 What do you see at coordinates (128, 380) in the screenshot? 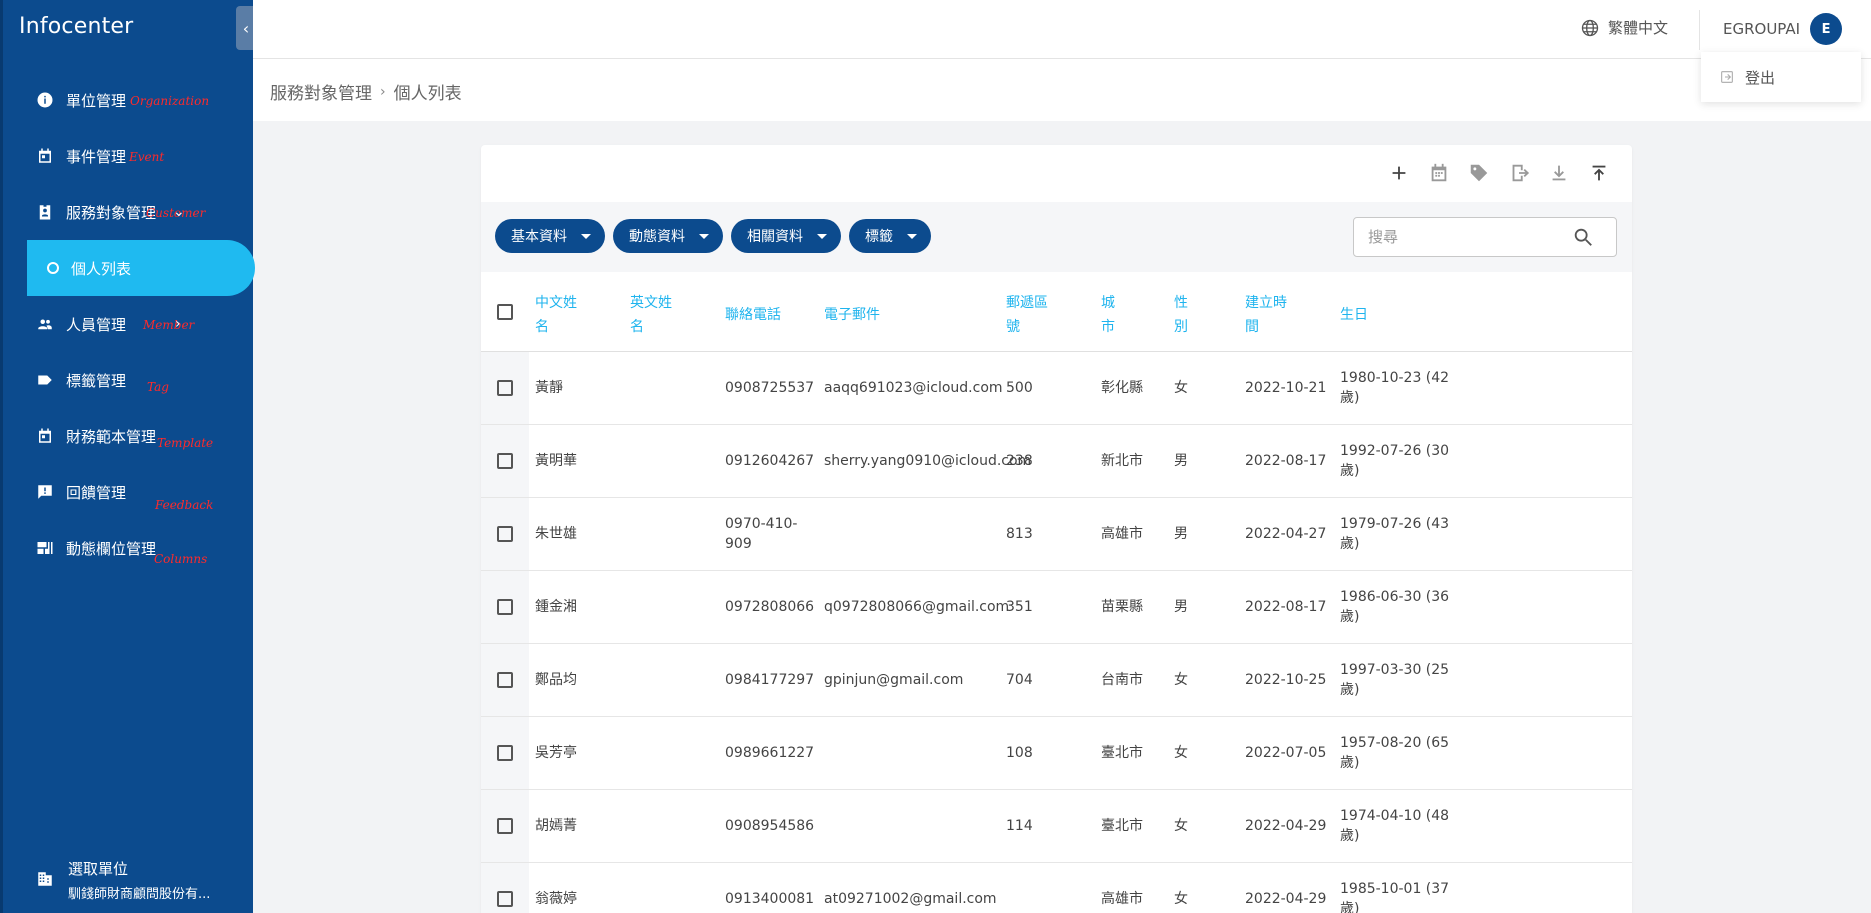
I see `sidebar-item-tag: 標籤管理 Tag` at bounding box center [128, 380].